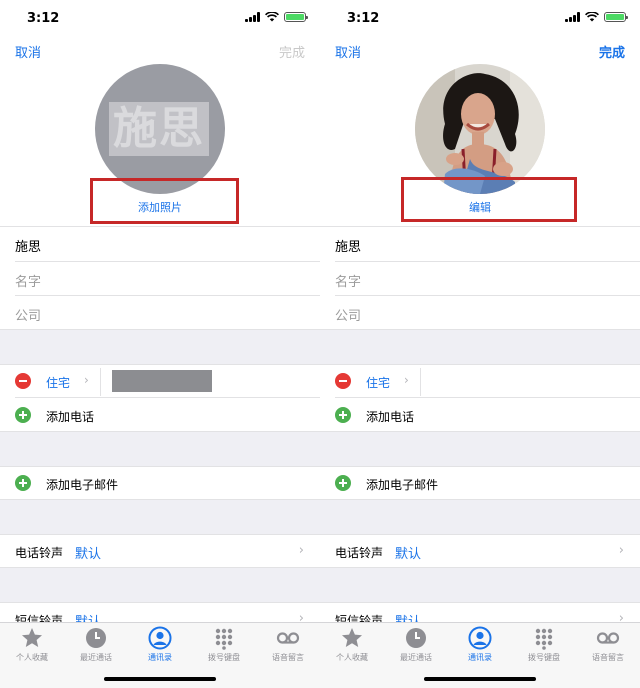 Image resolution: width=640 pixels, height=688 pixels. What do you see at coordinates (160, 207) in the screenshot?
I see `add-photo-link: 添加照片` at bounding box center [160, 207].